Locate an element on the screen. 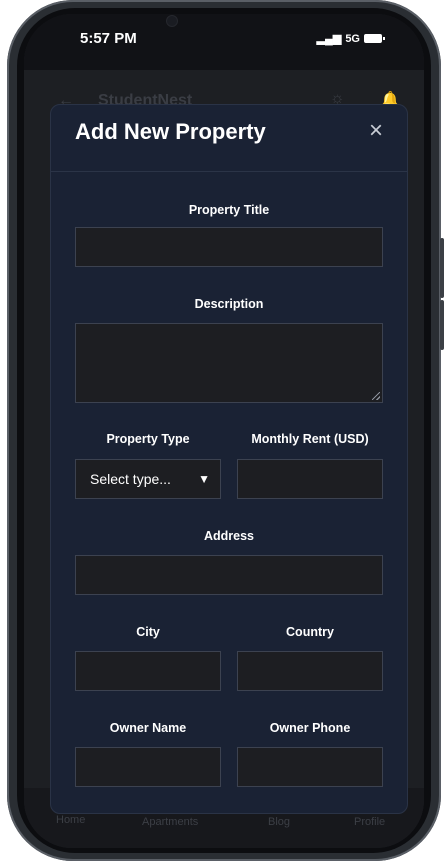  property-title-label: Property Title is located at coordinates (229, 210).